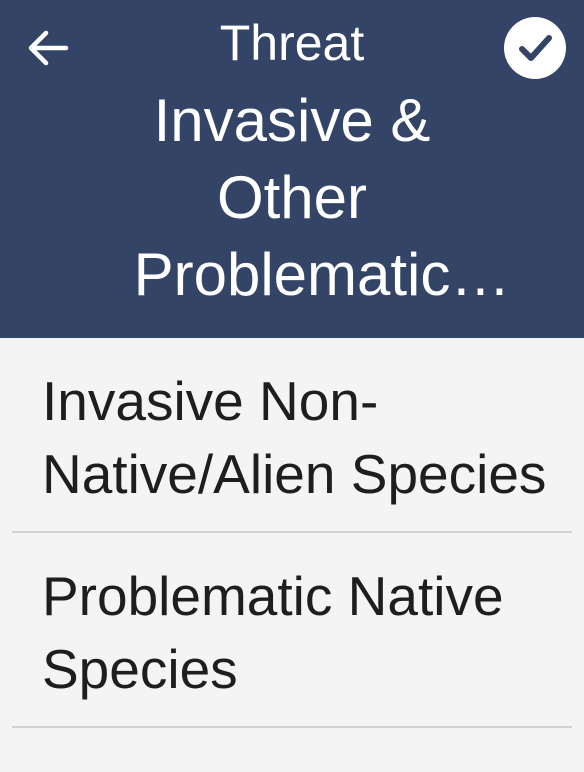 This screenshot has height=772, width=584. I want to click on confirm-button, so click(535, 48).